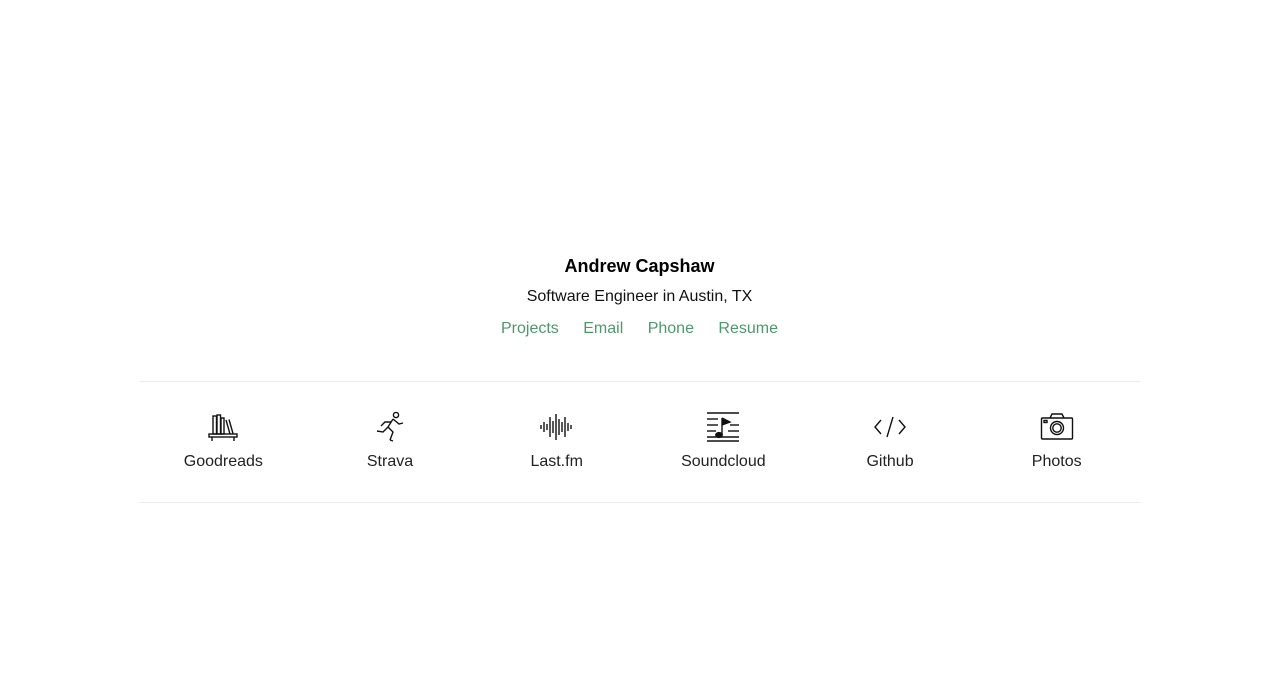  Describe the element at coordinates (671, 328) in the screenshot. I see `phone-link: Phone` at that location.